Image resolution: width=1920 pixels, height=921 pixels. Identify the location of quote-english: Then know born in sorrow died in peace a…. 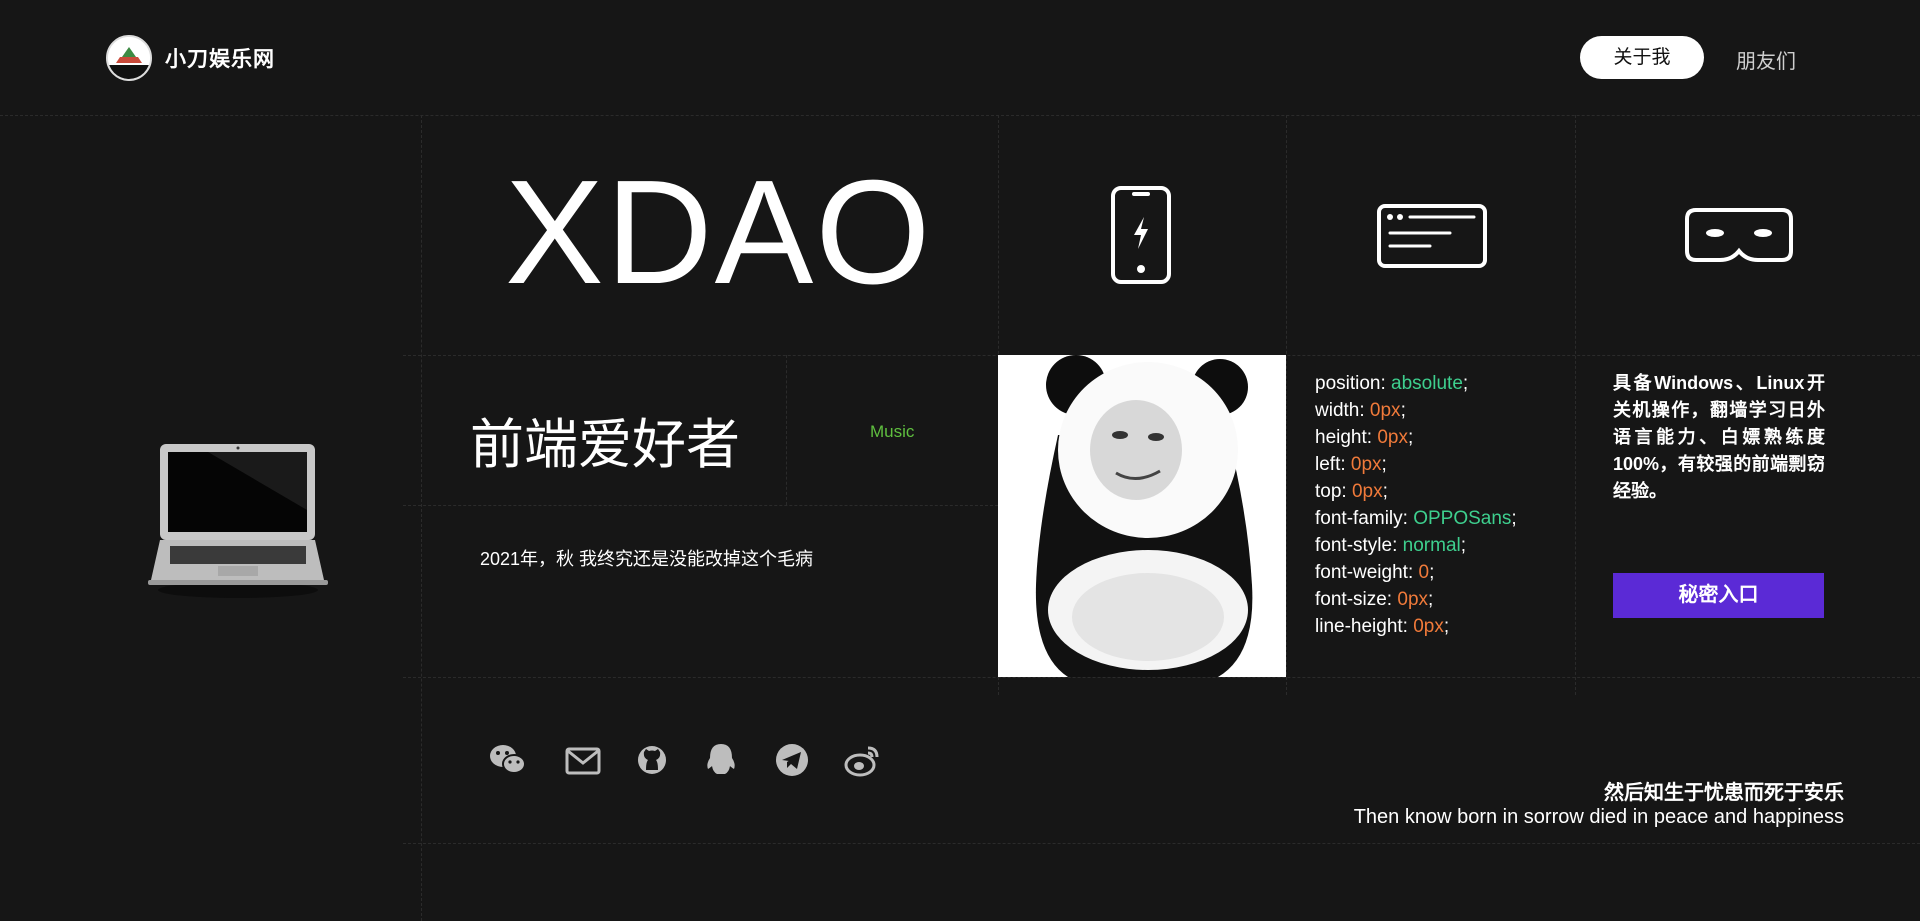
(1598, 817).